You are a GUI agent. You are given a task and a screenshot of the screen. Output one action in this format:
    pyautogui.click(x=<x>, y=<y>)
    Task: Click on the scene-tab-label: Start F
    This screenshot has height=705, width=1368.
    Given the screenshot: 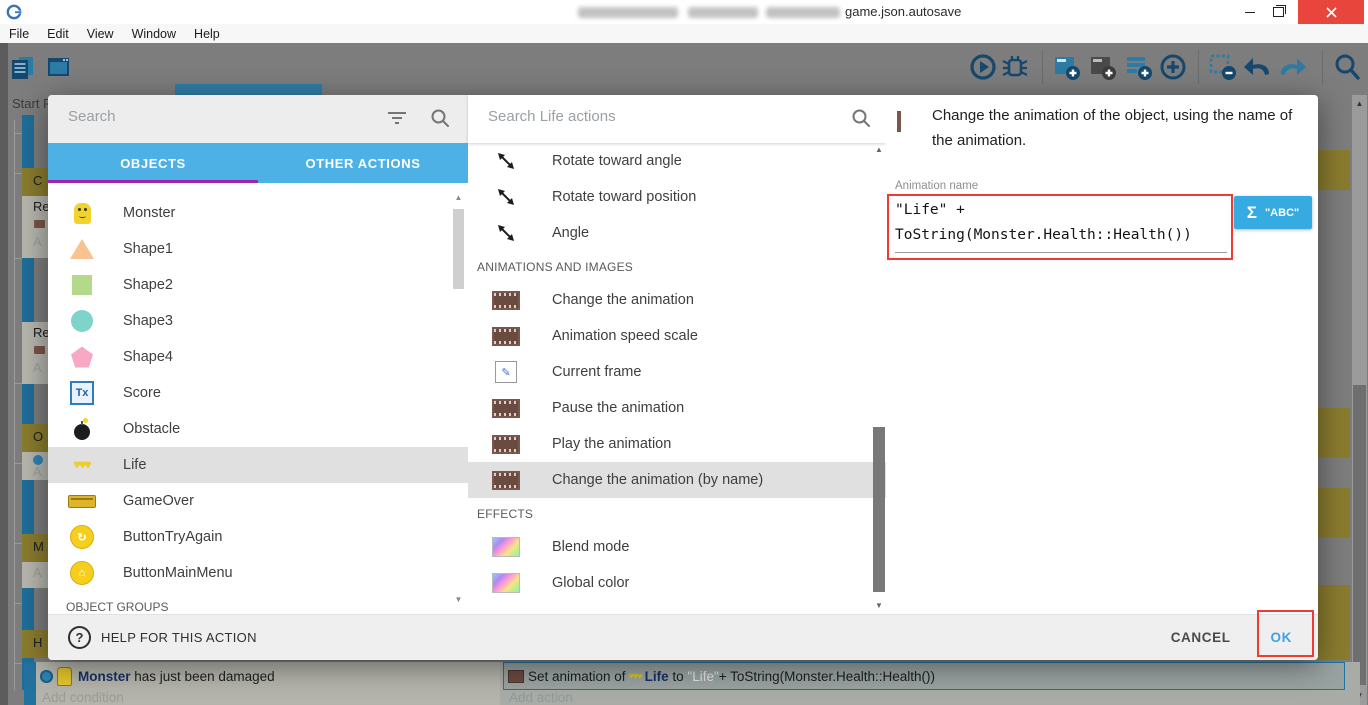 What is the action you would take?
    pyautogui.click(x=32, y=103)
    